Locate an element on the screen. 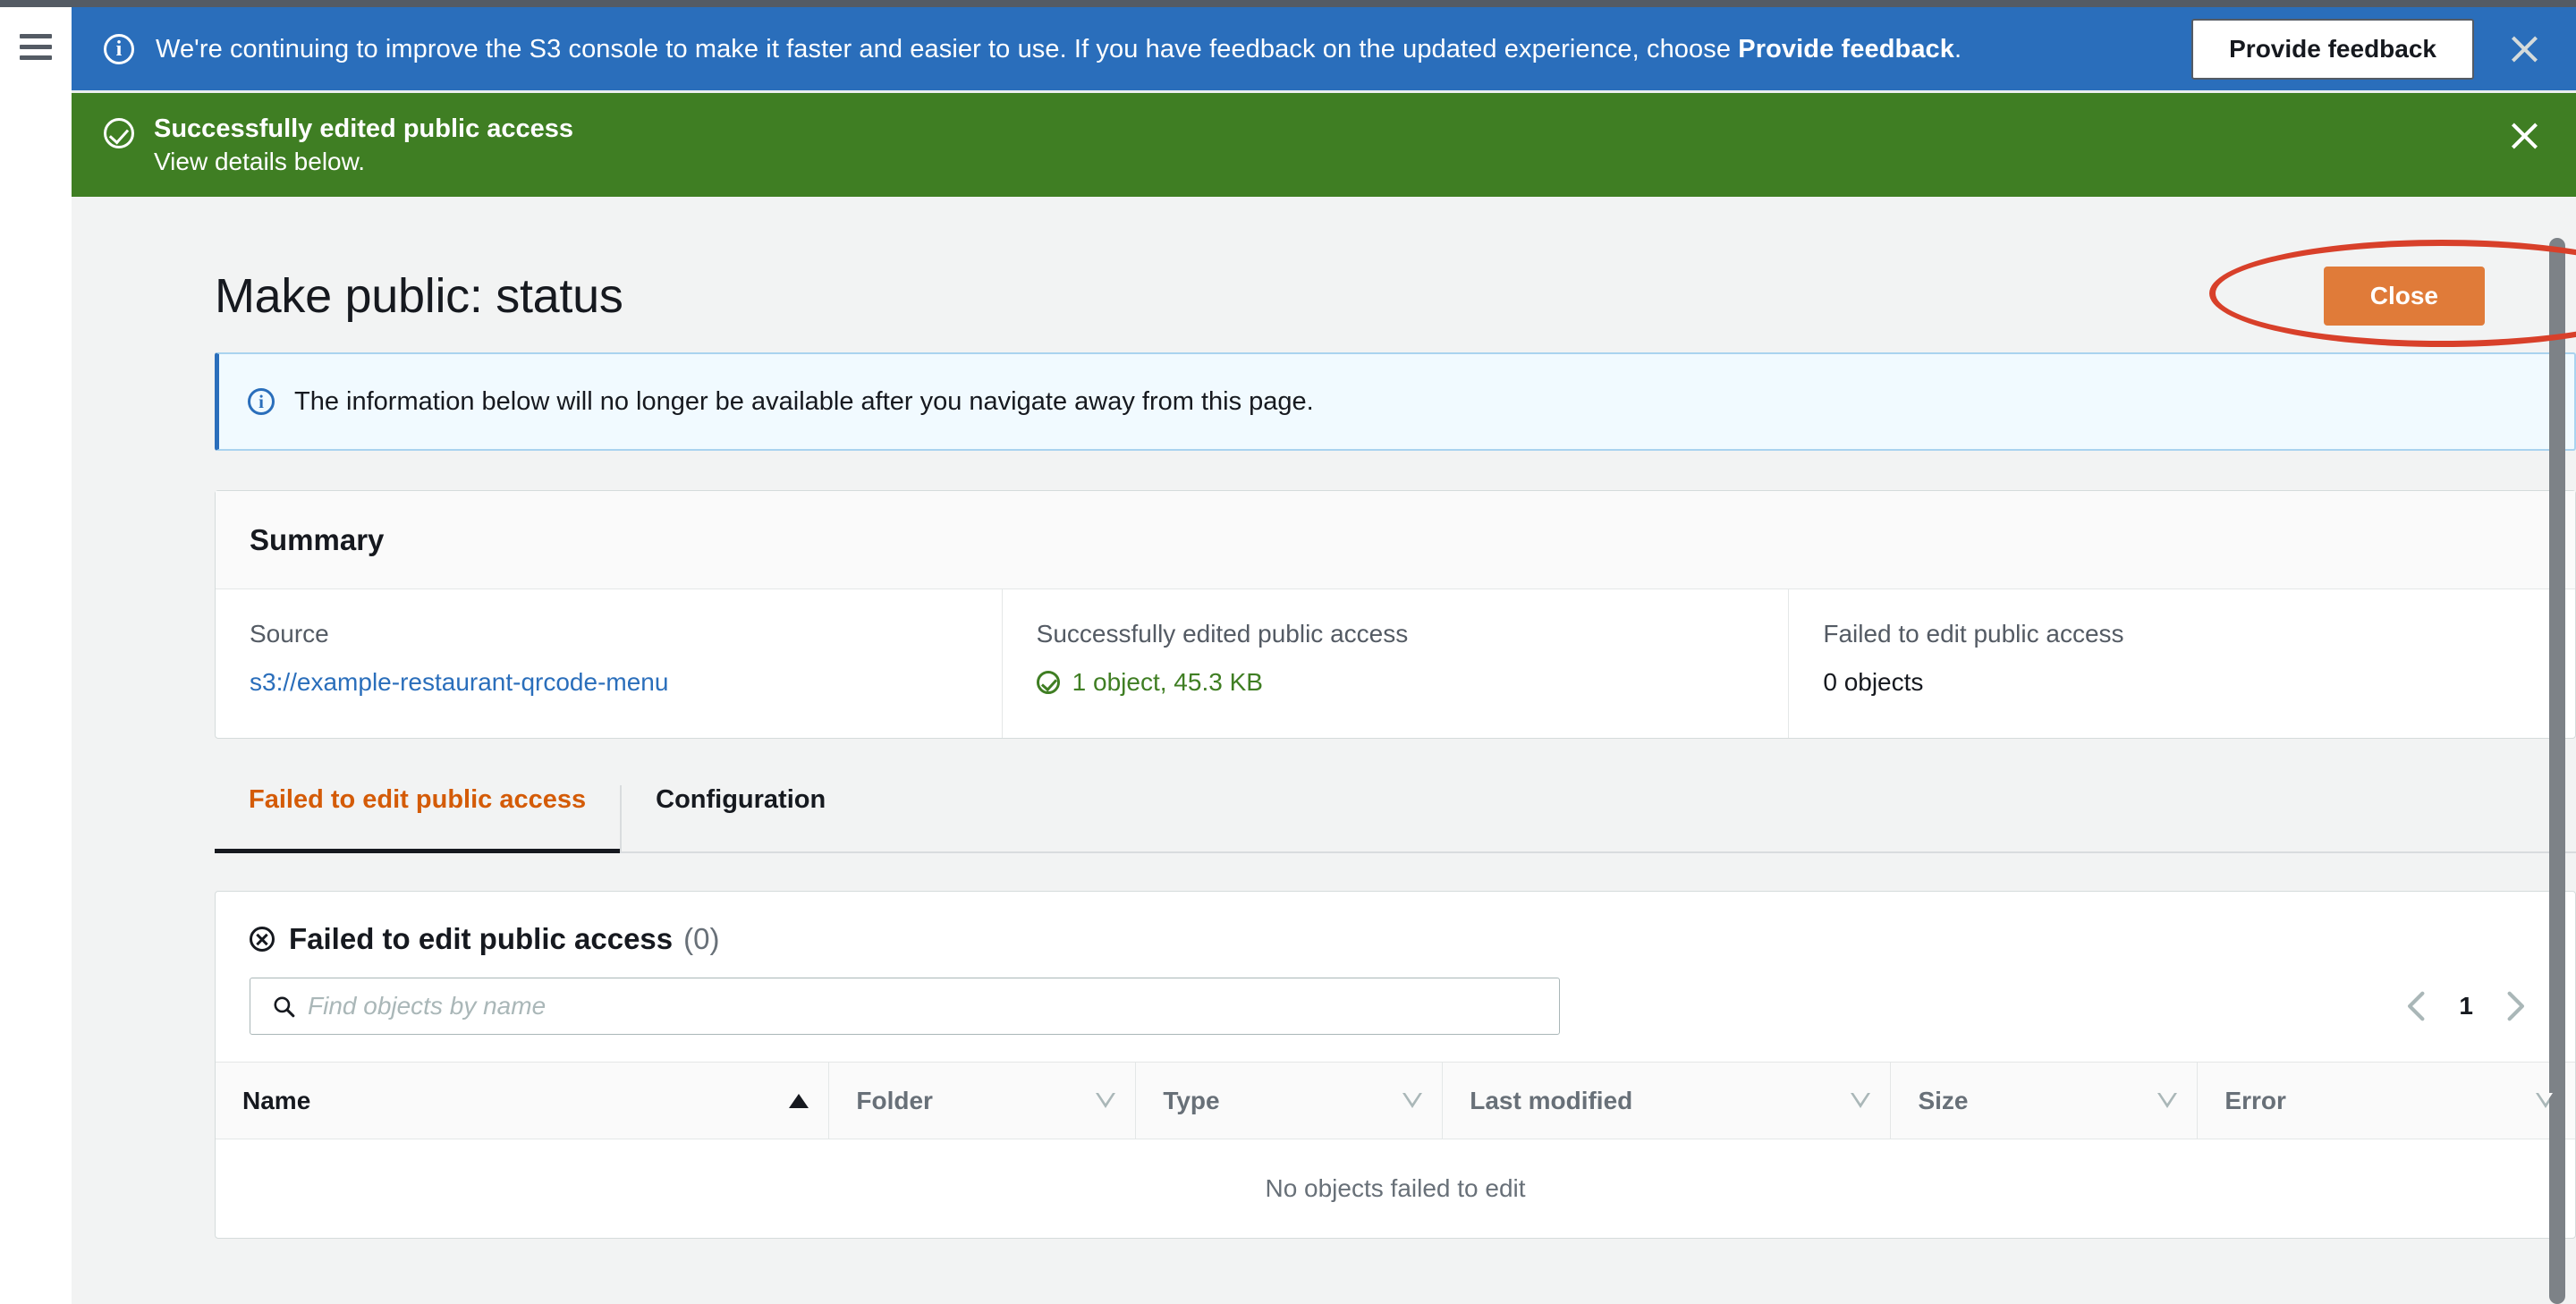 This screenshot has width=2576, height=1304. column-label: Type is located at coordinates (1191, 1100).